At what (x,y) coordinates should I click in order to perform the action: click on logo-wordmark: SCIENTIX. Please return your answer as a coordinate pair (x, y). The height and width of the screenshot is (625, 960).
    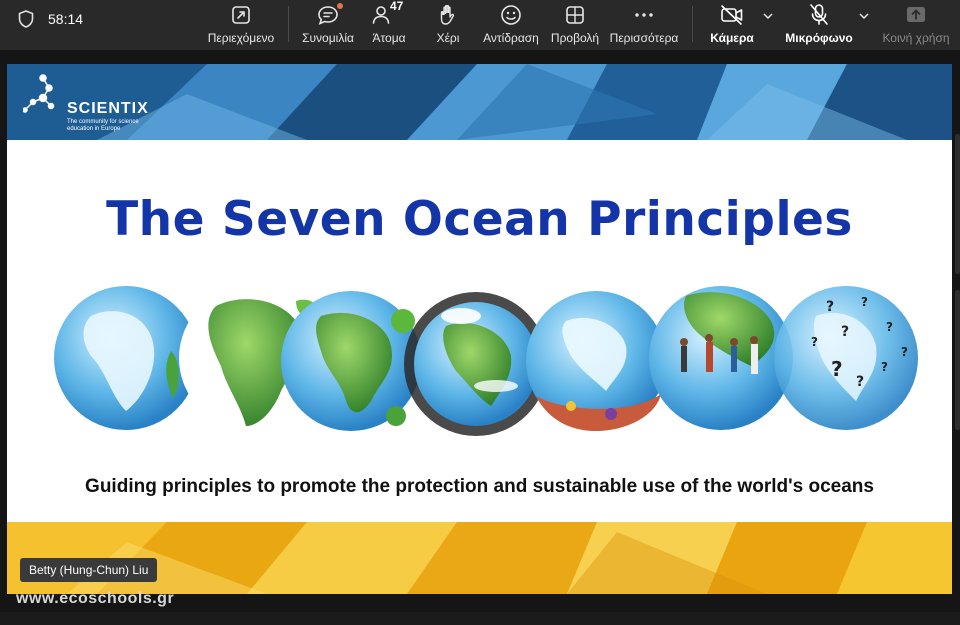
    Looking at the image, I should click on (108, 108).